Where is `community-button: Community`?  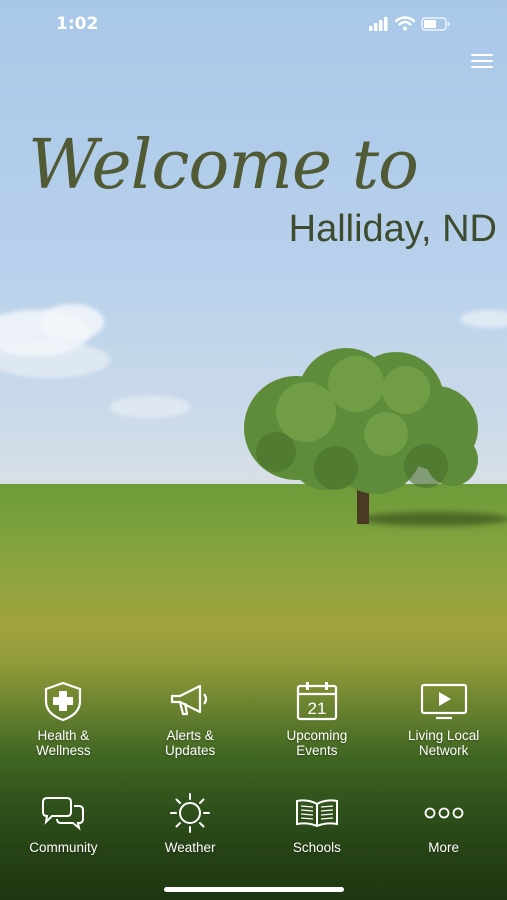 community-button: Community is located at coordinates (63, 823).